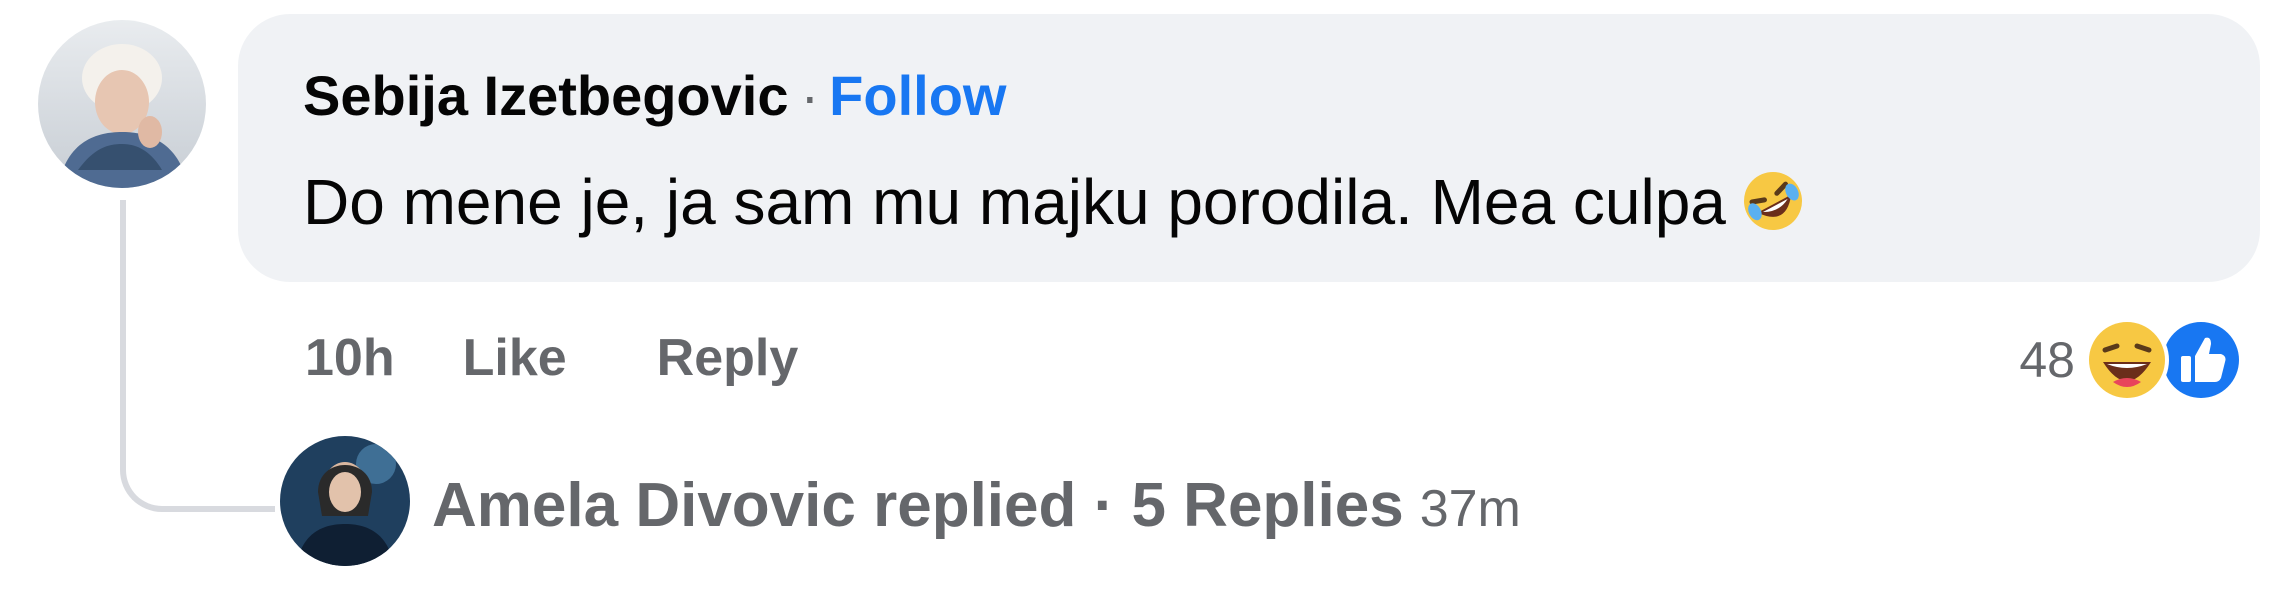 This screenshot has width=2275, height=600. I want to click on follow-button: Follow, so click(917, 95).